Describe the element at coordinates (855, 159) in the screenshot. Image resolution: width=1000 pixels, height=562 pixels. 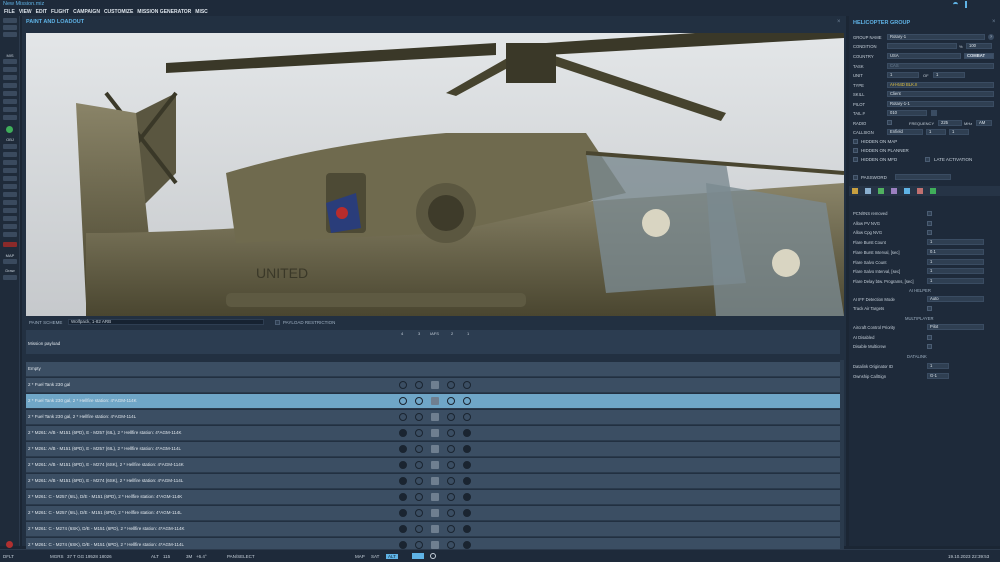
I see `hidden-mfd-checkbox` at that location.